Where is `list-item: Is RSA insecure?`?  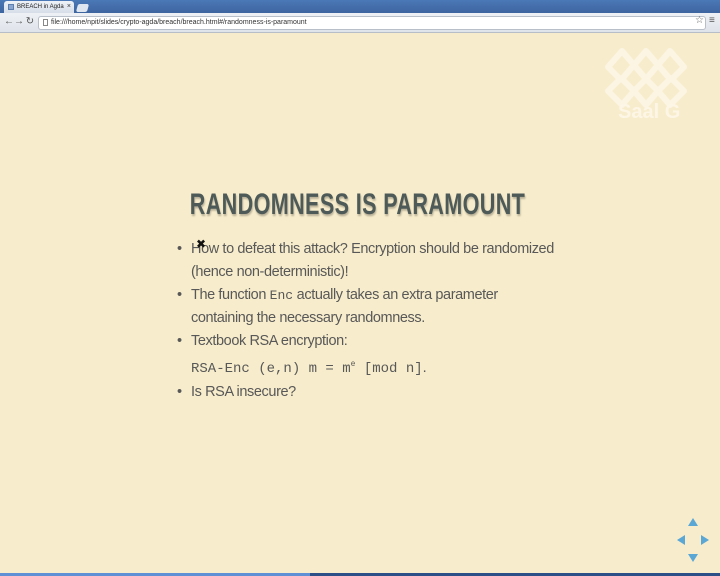 list-item: Is RSA insecure? is located at coordinates (364, 392).